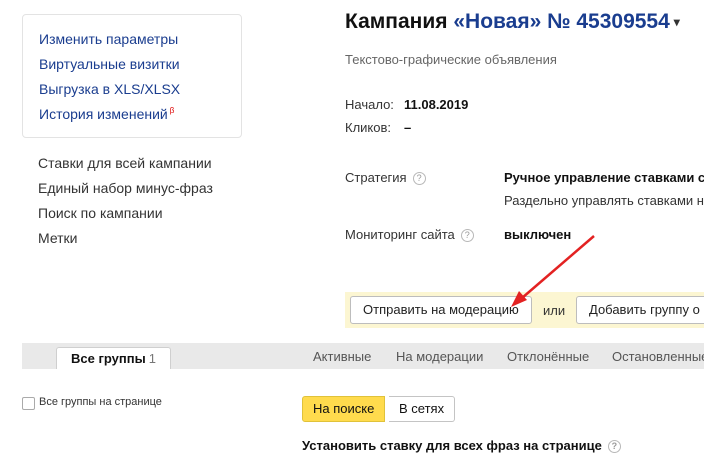  What do you see at coordinates (368, 127) in the screenshot?
I see `clicks-label: Кликов:` at bounding box center [368, 127].